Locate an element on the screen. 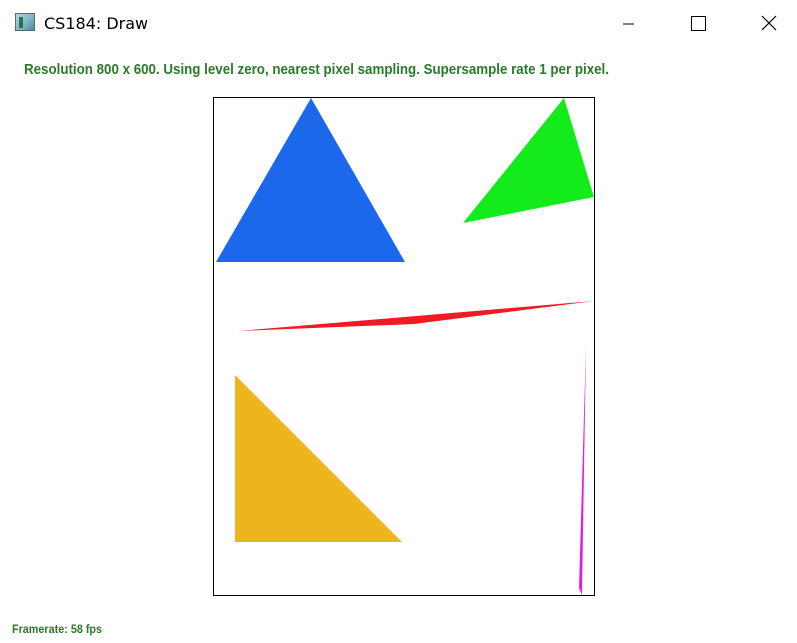  minimize-icon is located at coordinates (628, 24).